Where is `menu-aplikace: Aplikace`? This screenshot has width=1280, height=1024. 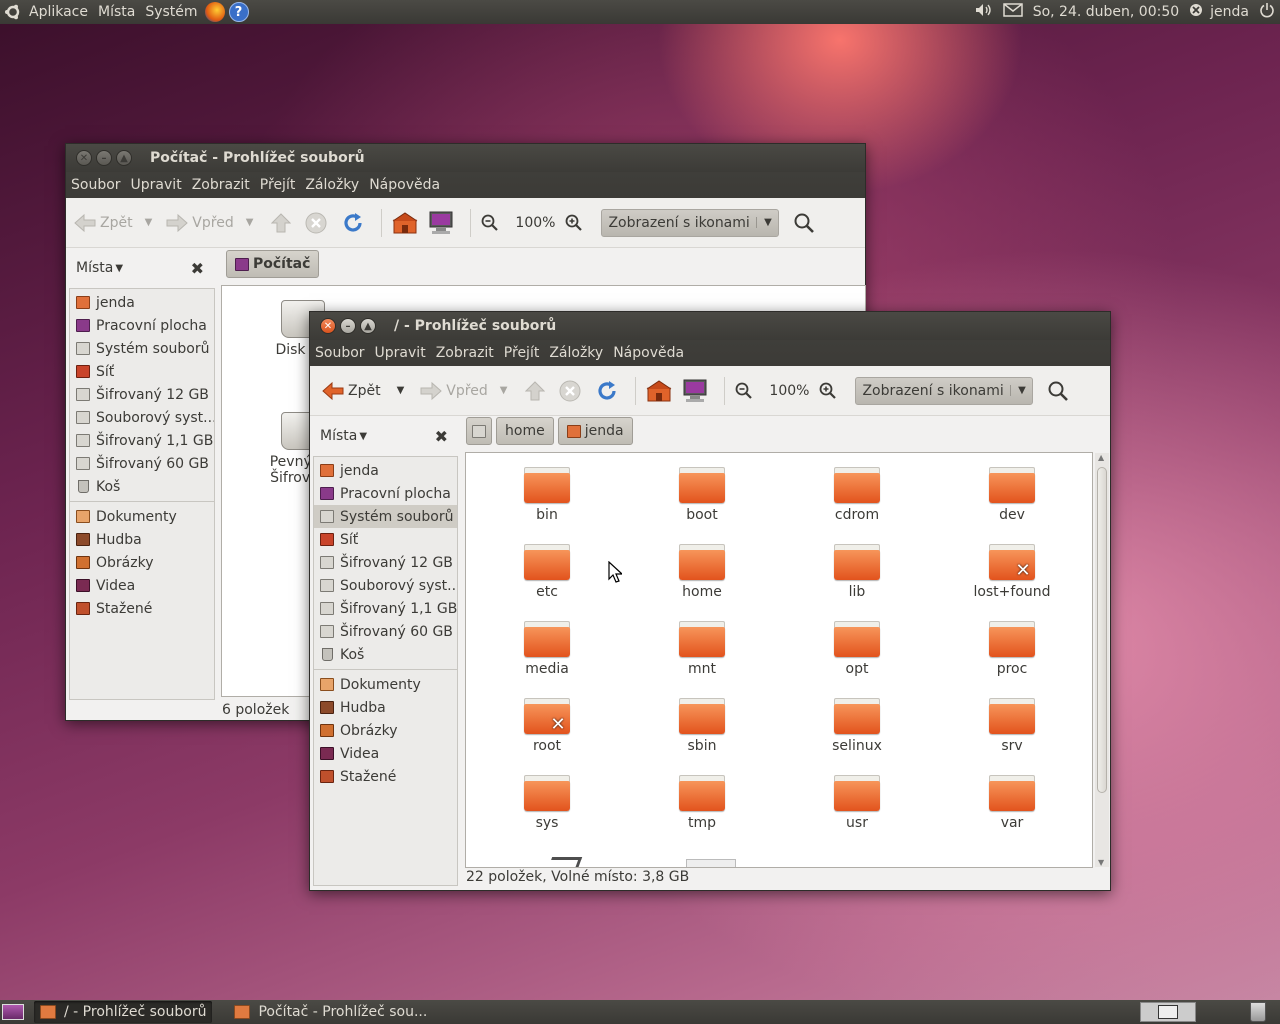 menu-aplikace: Aplikace is located at coordinates (58, 12).